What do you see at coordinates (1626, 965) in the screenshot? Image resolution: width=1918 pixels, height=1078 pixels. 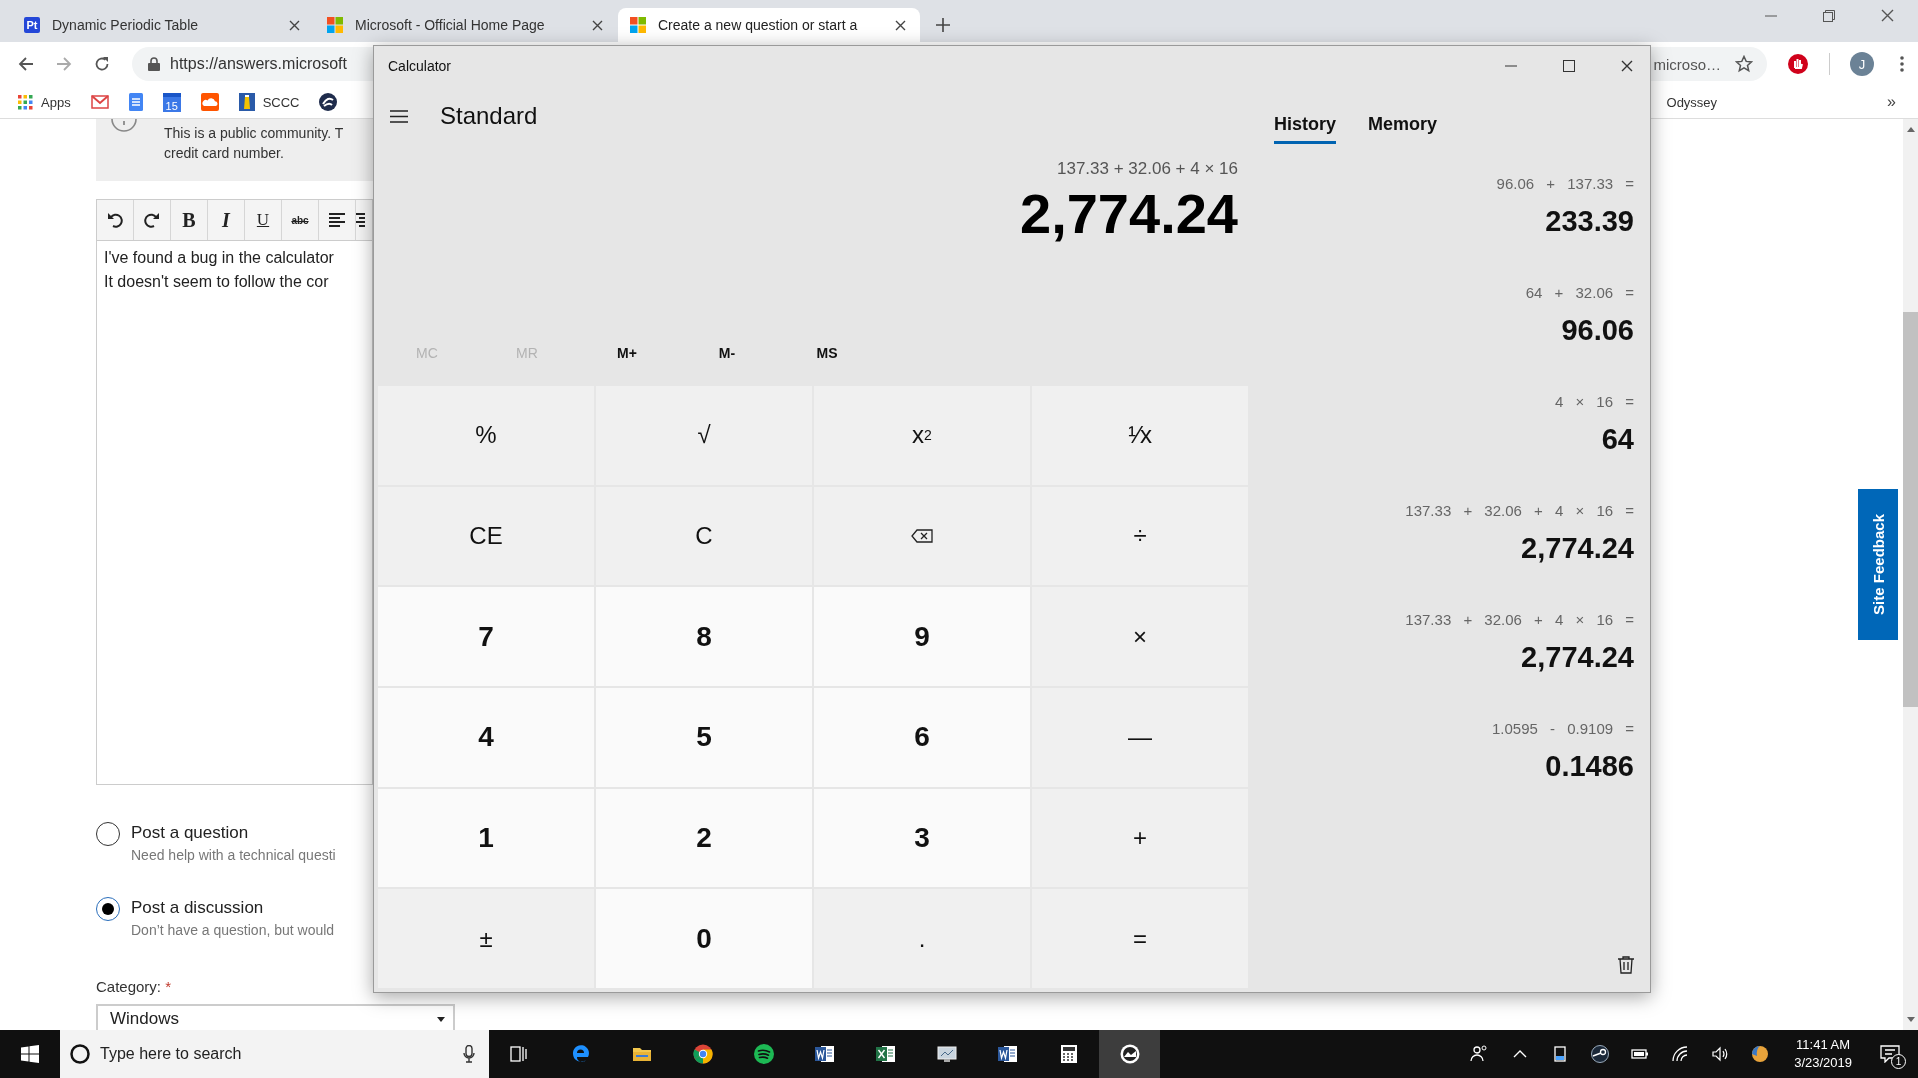 I see `trash-icon` at bounding box center [1626, 965].